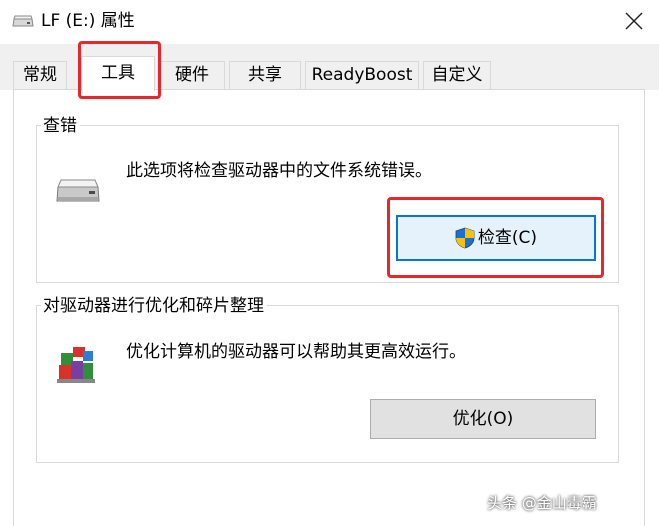  I want to click on tab-sharing: 共享, so click(265, 75).